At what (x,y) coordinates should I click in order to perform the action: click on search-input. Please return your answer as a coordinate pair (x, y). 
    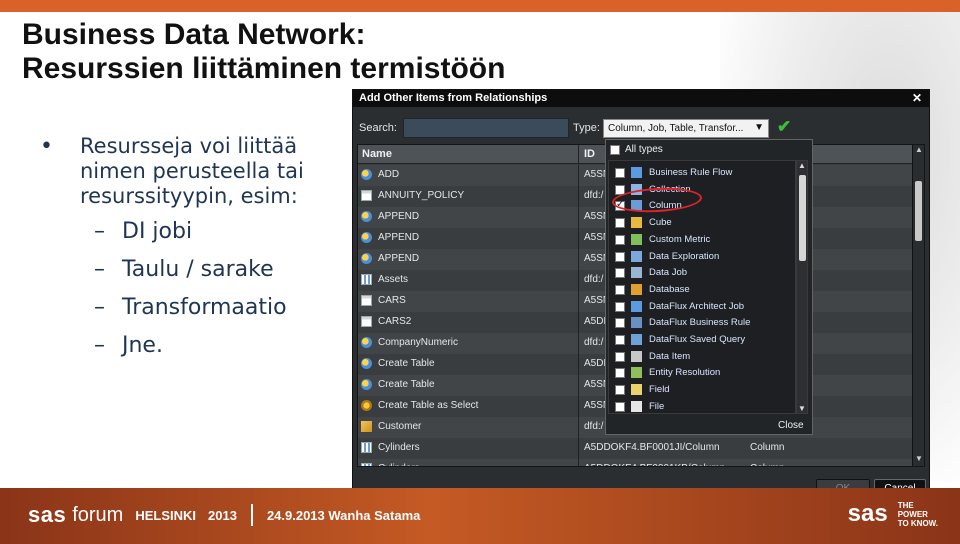
    Looking at the image, I should click on (485, 128).